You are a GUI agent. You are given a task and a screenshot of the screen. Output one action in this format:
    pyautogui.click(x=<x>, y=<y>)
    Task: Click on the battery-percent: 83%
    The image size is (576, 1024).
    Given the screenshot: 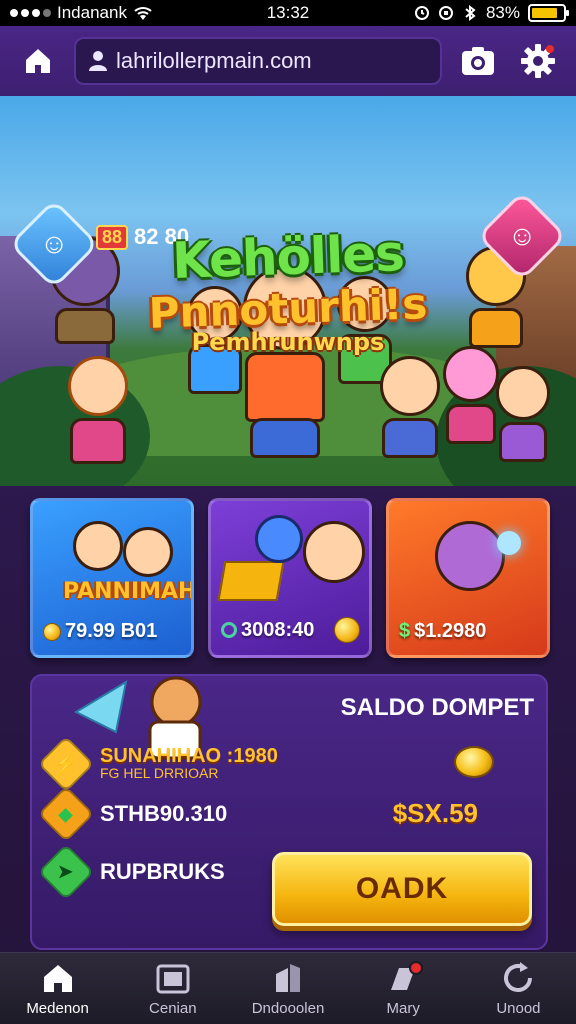 What is the action you would take?
    pyautogui.click(x=502, y=12)
    